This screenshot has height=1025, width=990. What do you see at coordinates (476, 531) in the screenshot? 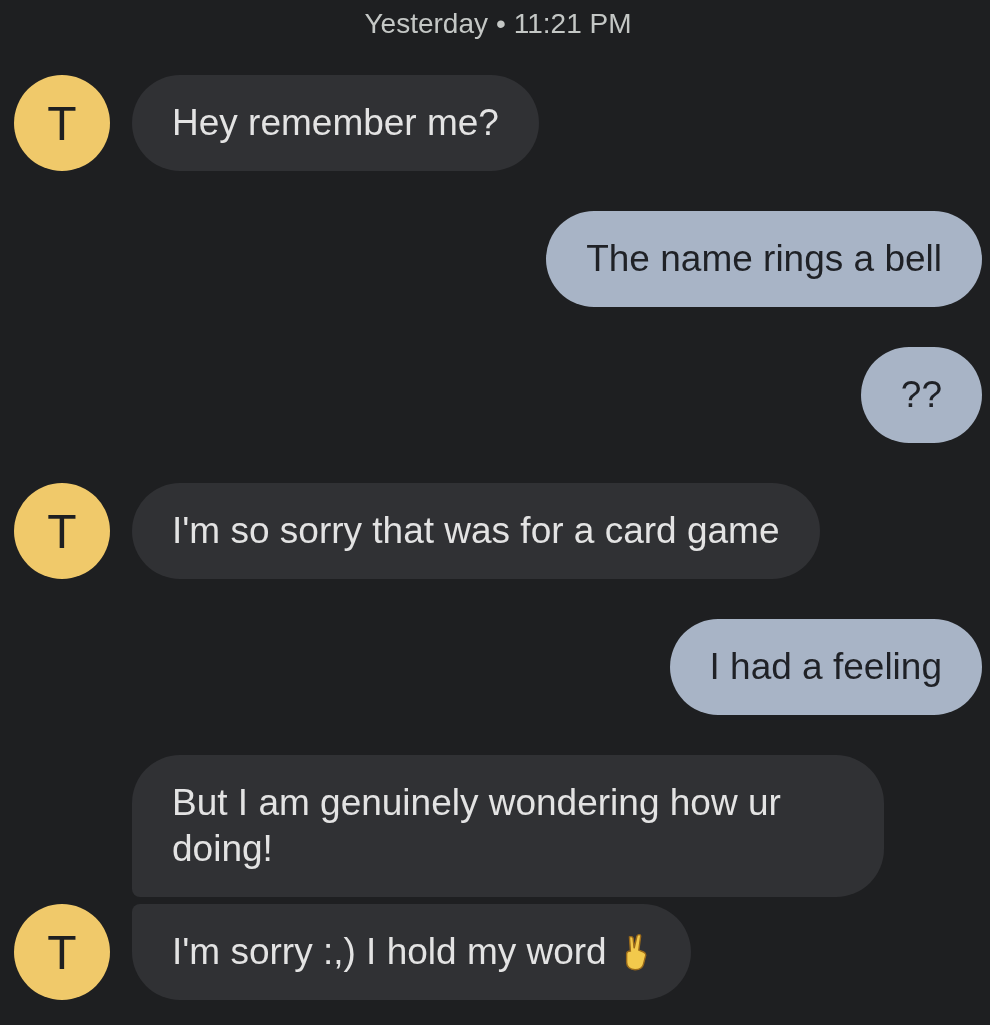
I see `incoming-message: I'm so sorry that was for a card game` at bounding box center [476, 531].